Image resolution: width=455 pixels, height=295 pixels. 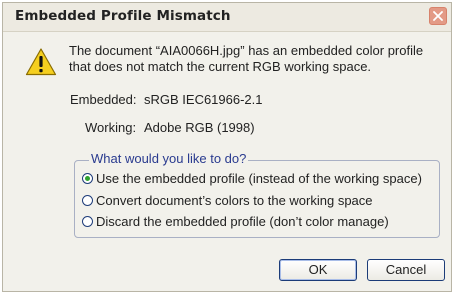 I want to click on working-value: Adobe RGB (1998), so click(x=199, y=127).